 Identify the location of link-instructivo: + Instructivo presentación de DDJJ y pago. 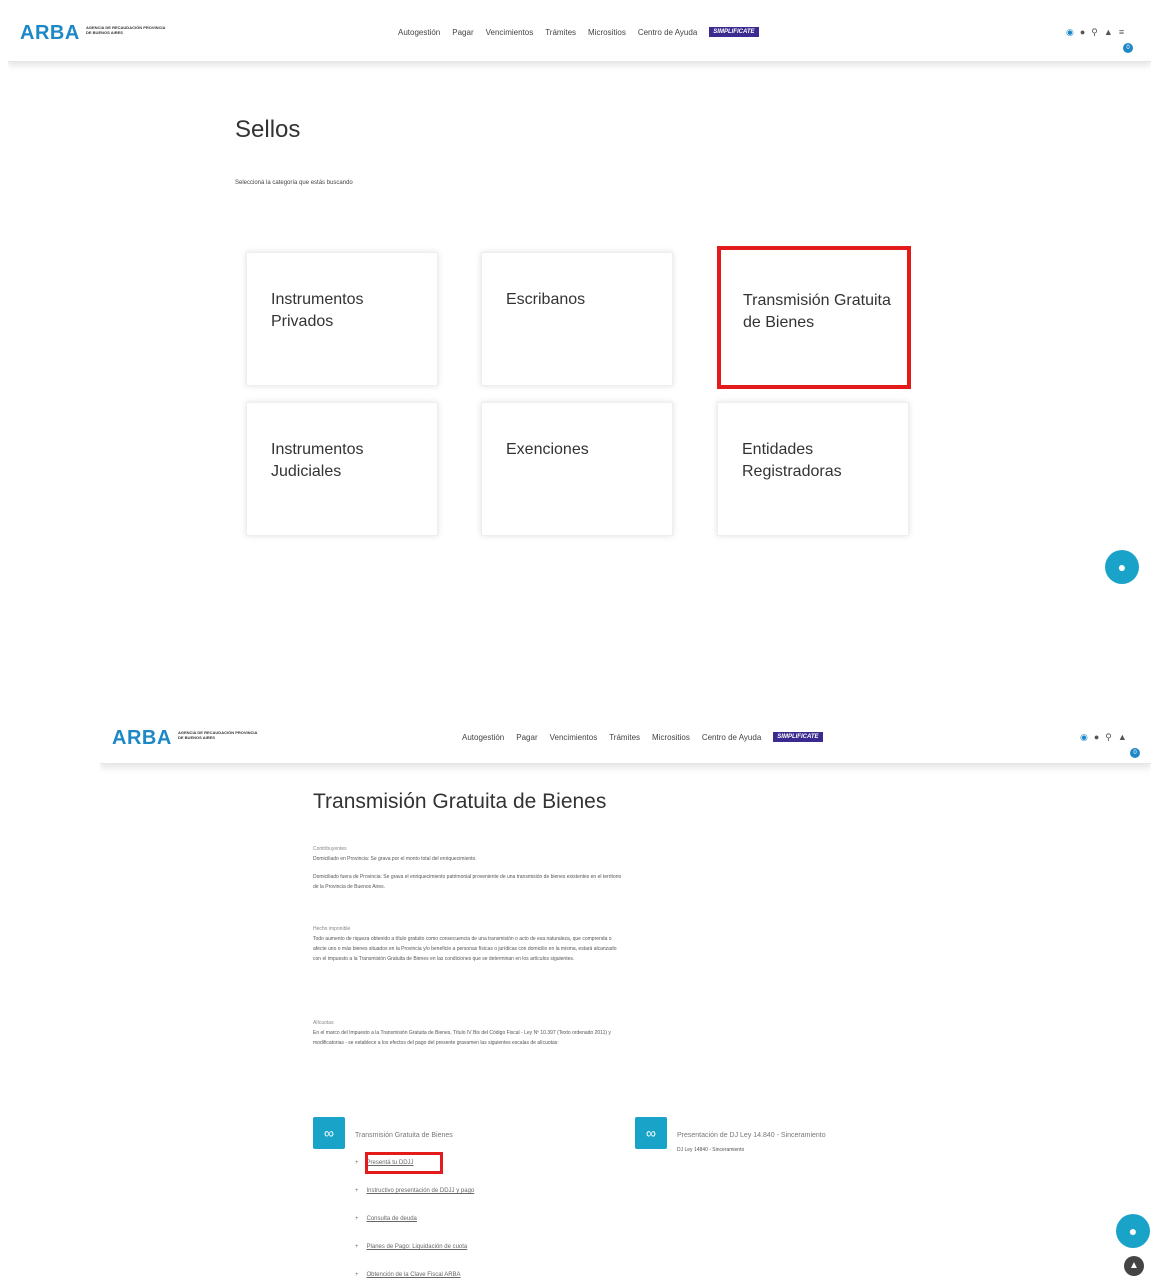
(414, 1191).